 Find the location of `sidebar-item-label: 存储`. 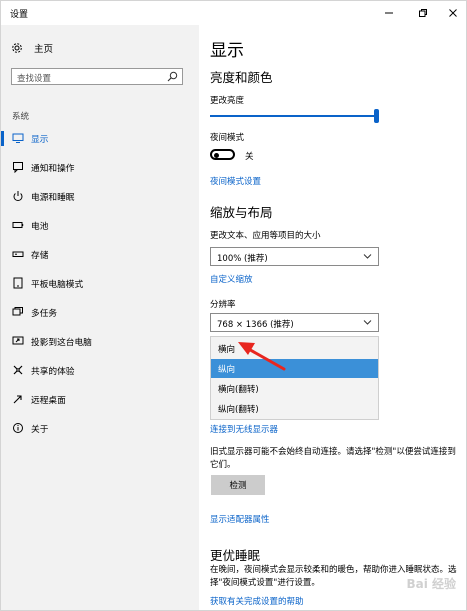

sidebar-item-label: 存储 is located at coordinates (40, 256).